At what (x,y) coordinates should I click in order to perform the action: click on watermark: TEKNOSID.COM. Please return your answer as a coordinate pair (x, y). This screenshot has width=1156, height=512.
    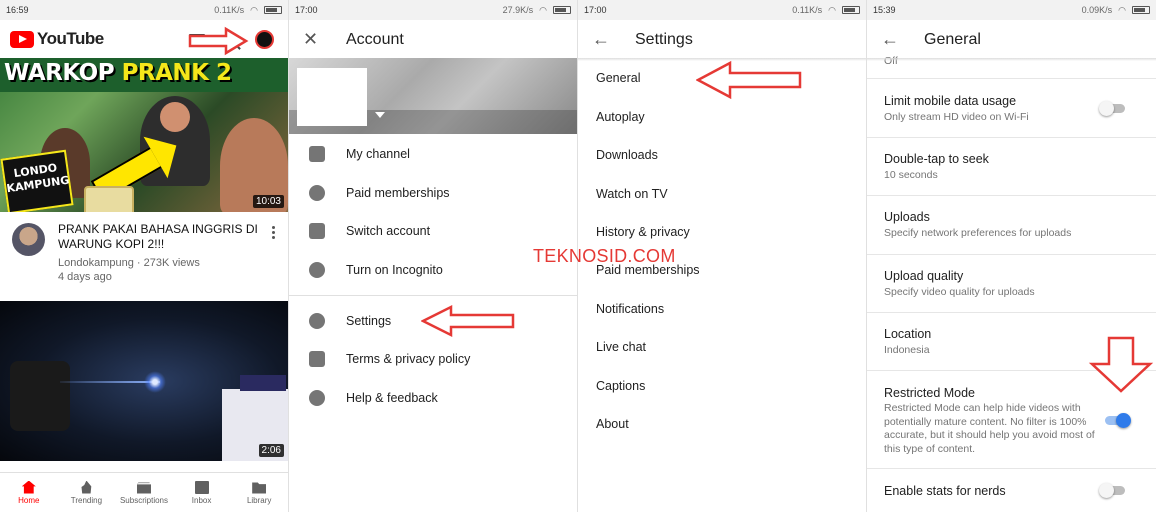
    Looking at the image, I should click on (604, 256).